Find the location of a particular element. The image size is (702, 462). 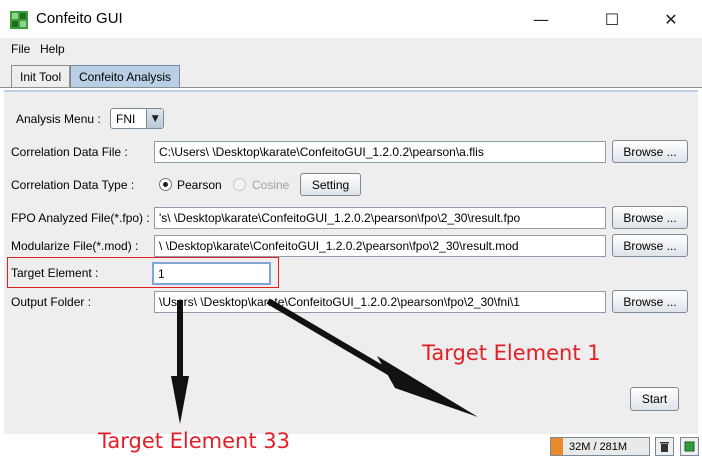

memory-text: 32M / 281M is located at coordinates (598, 446).